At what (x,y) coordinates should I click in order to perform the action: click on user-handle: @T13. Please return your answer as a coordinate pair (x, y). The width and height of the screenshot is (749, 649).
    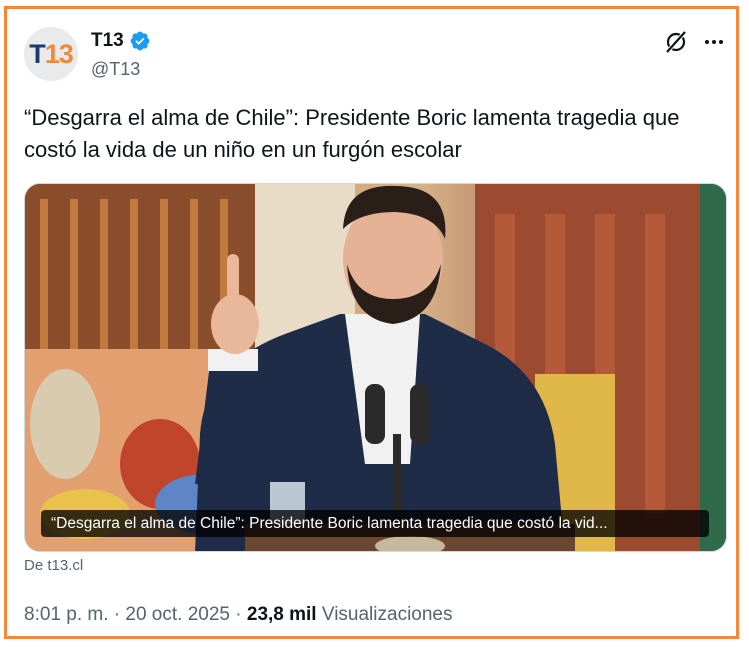
    Looking at the image, I should click on (115, 69).